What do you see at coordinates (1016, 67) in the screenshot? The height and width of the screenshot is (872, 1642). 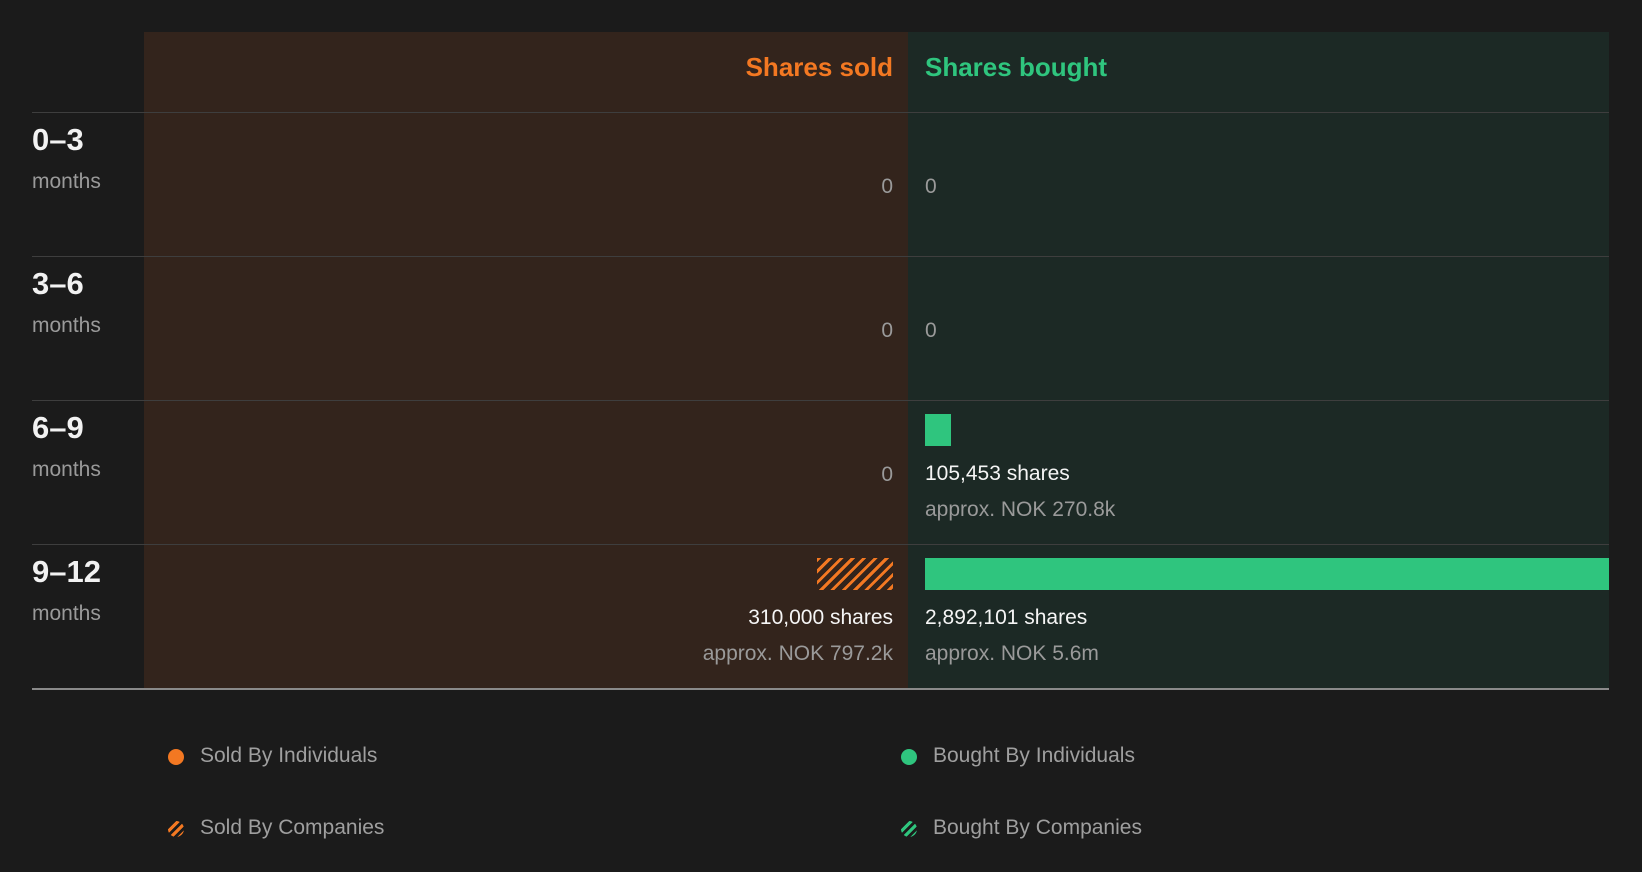 I see `shares-bought-header: Shares bought` at bounding box center [1016, 67].